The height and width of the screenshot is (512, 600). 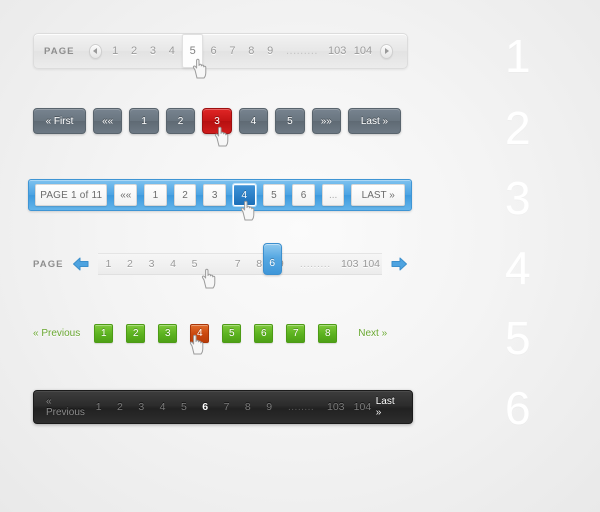 What do you see at coordinates (388, 407) in the screenshot?
I see `last-link: Last »` at bounding box center [388, 407].